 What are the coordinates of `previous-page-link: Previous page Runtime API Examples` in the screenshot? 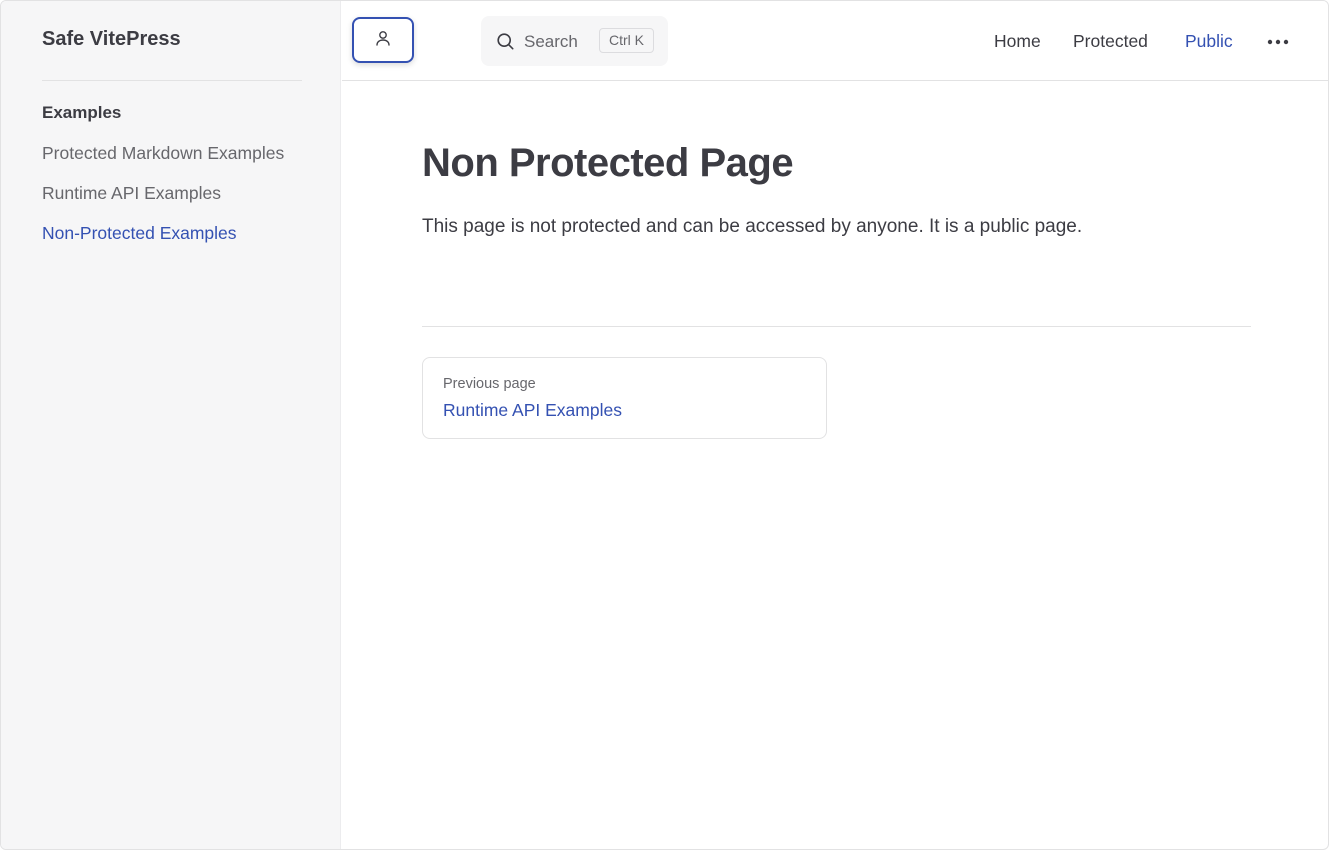 It's located at (624, 398).